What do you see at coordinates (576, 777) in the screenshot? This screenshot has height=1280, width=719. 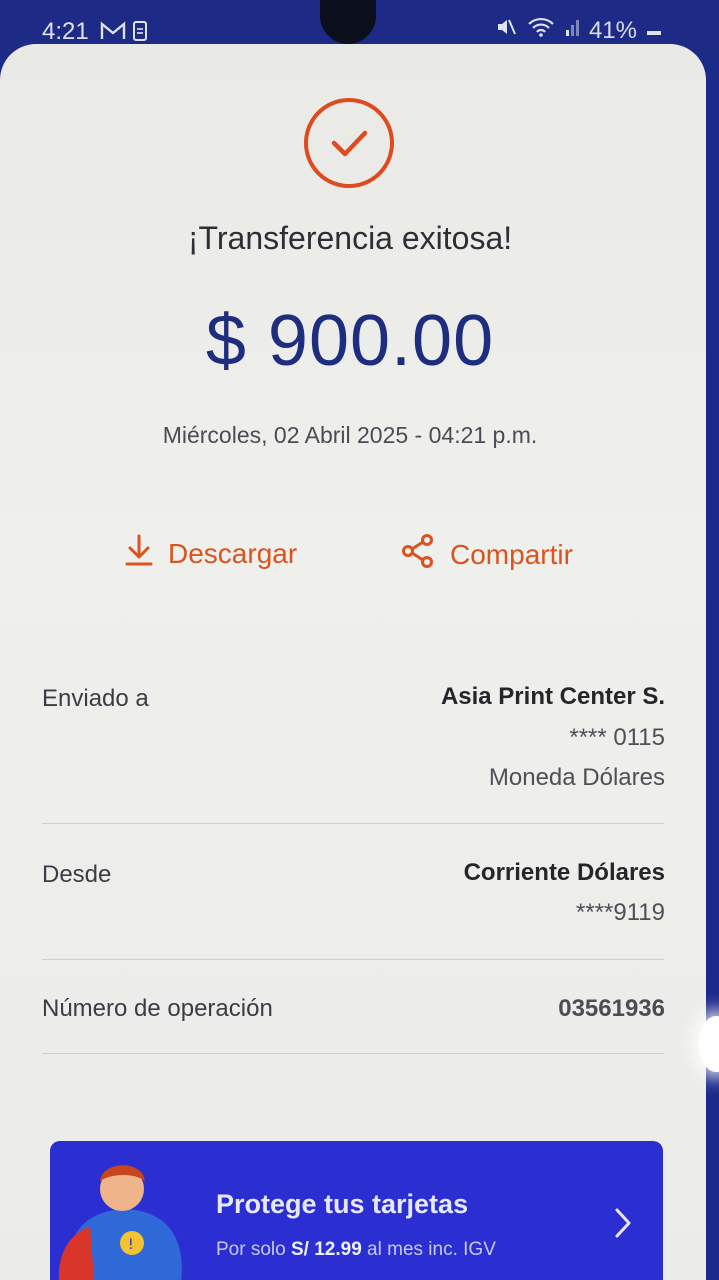 I see `recipient-currency: Moneda Dólares` at bounding box center [576, 777].